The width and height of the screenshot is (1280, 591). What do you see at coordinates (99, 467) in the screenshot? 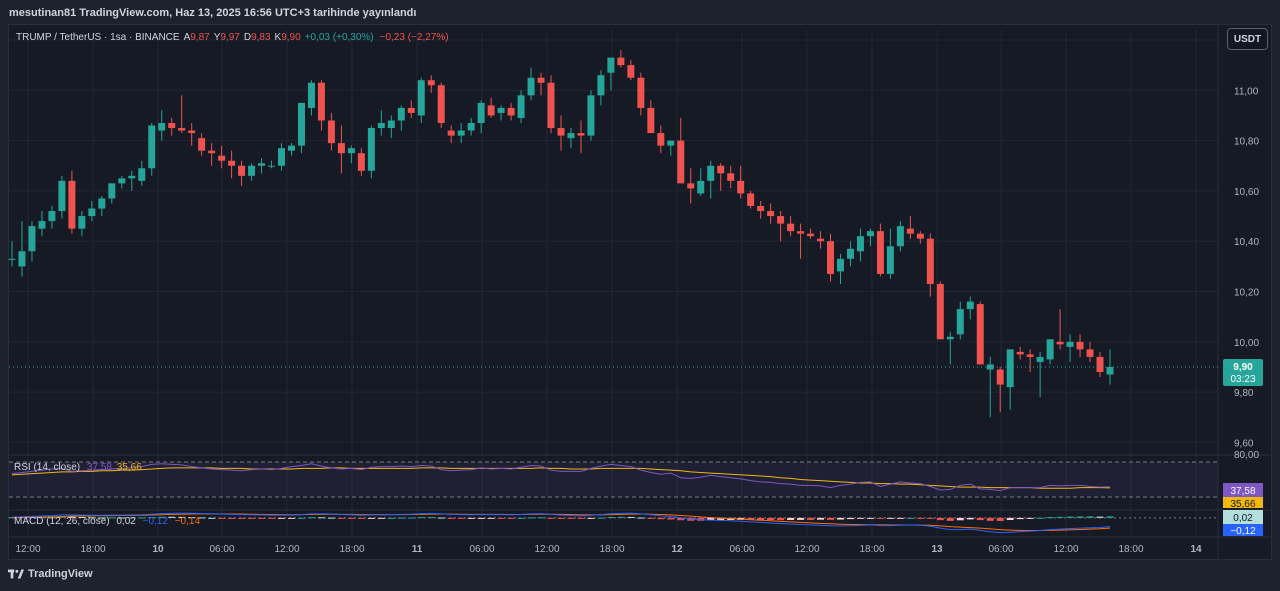
I see `rsi-value: 37,58` at bounding box center [99, 467].